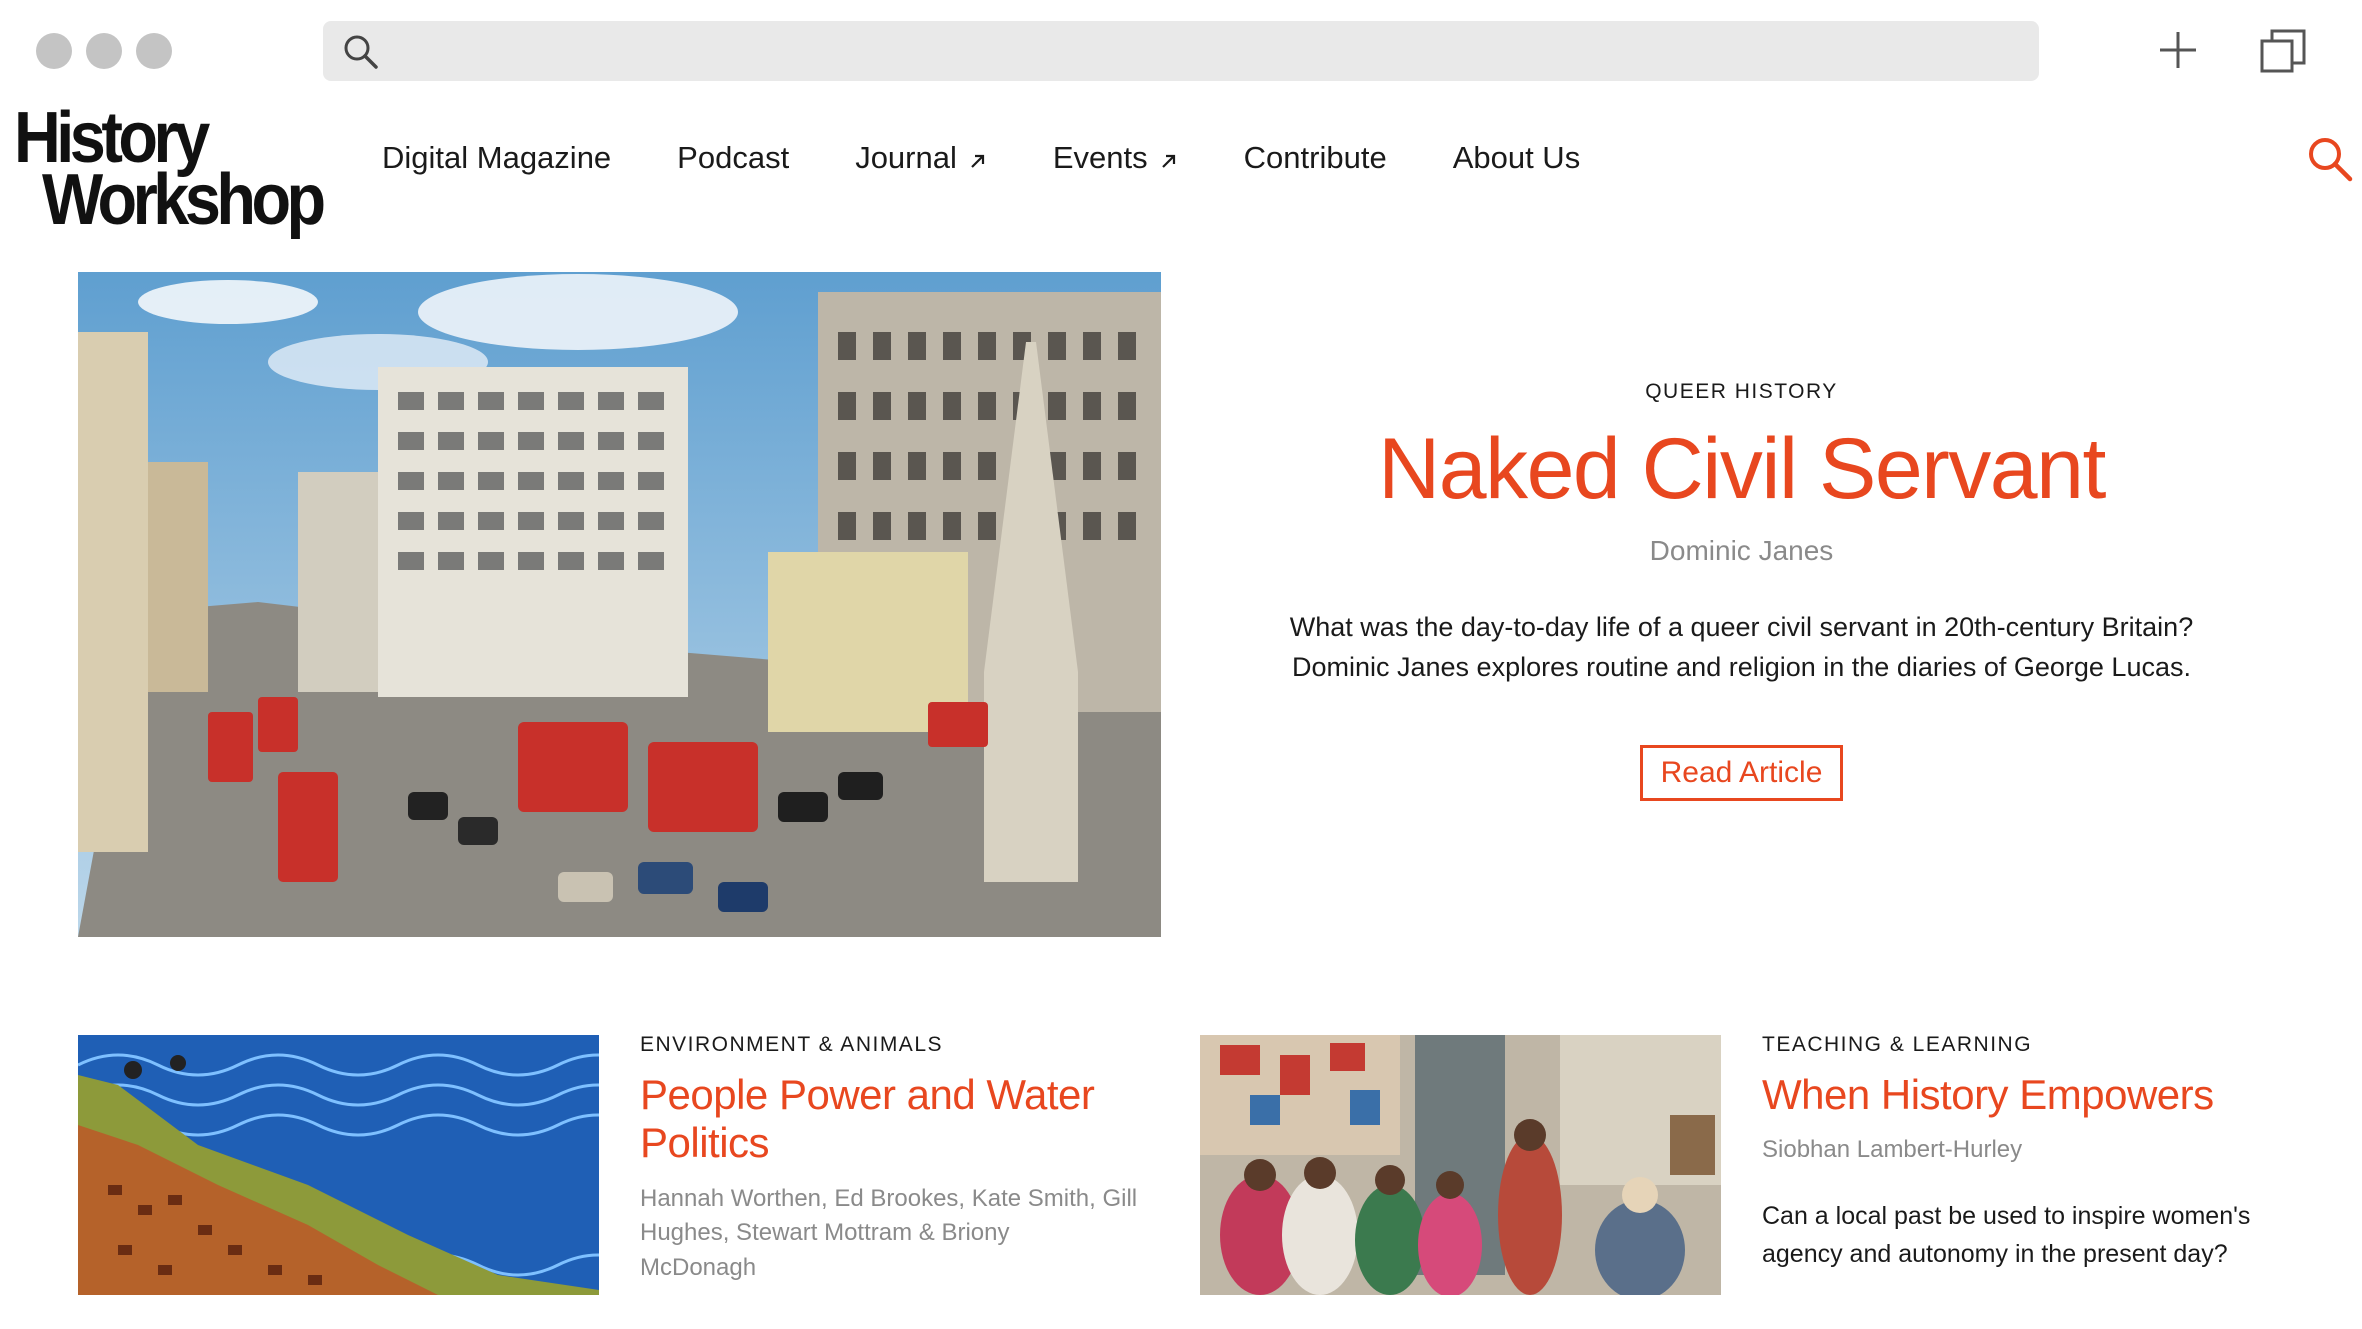 The width and height of the screenshot is (2362, 1329). Describe the element at coordinates (825, 1233) in the screenshot. I see `card-authors-line-2: Hughes, Stewart Mottram & Briony` at that location.